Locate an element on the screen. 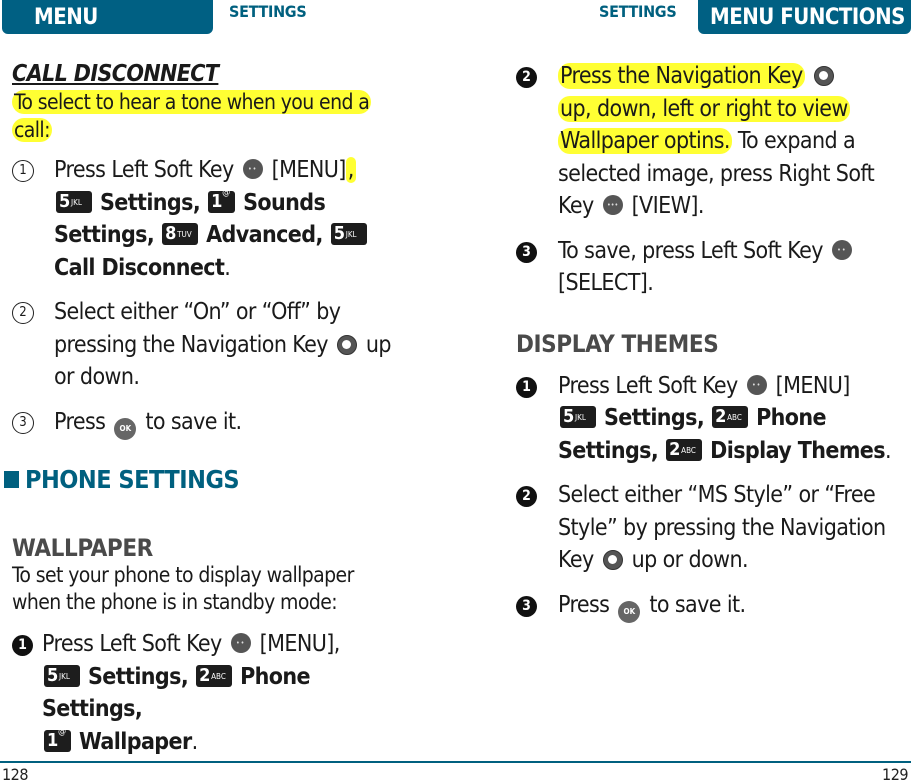  step-text: [SELECT]. is located at coordinates (606, 283).